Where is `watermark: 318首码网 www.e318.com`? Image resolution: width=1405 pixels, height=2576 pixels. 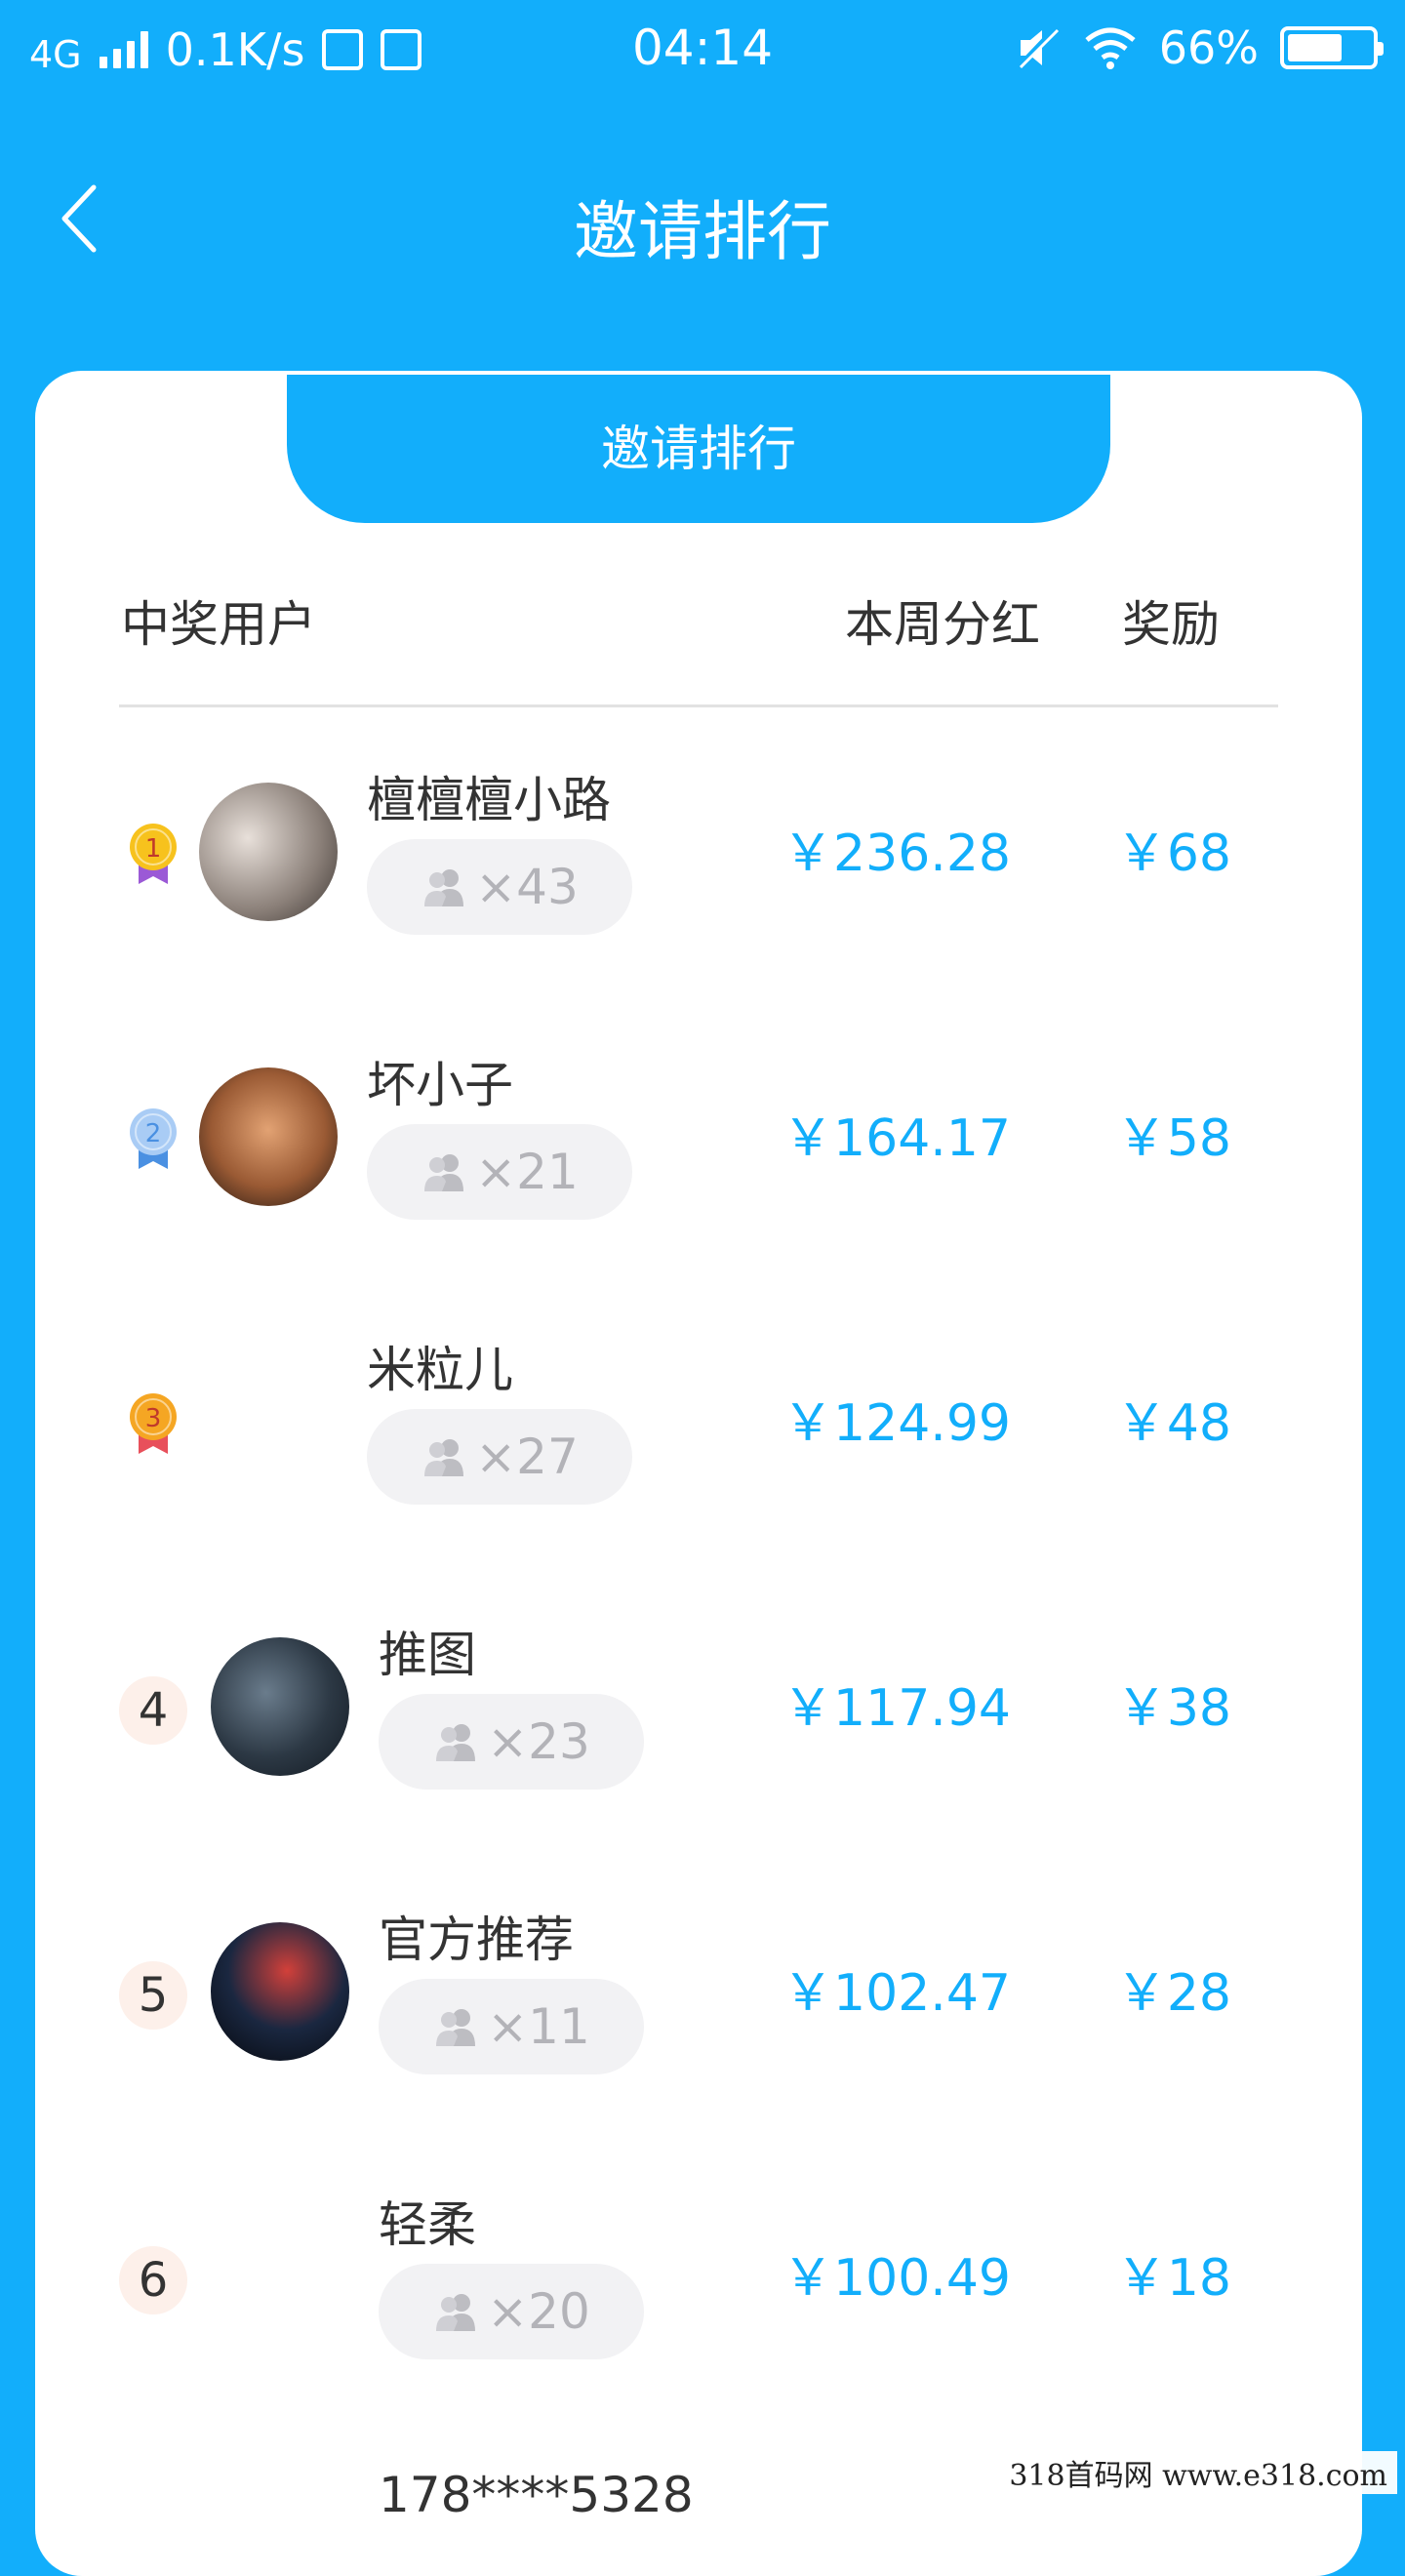 watermark: 318首码网 www.e318.com is located at coordinates (1198, 2472).